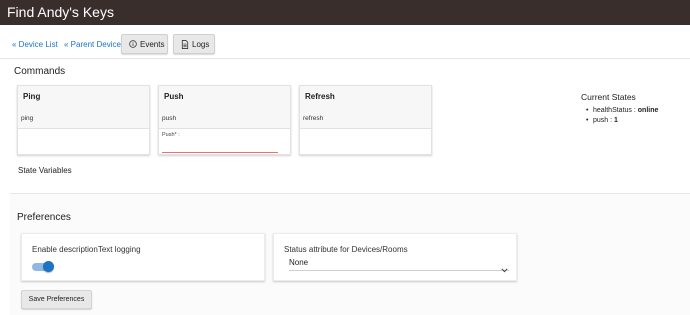 This screenshot has height=315, width=690. Describe the element at coordinates (224, 107) in the screenshot. I see `command-push-button: Push push` at that location.